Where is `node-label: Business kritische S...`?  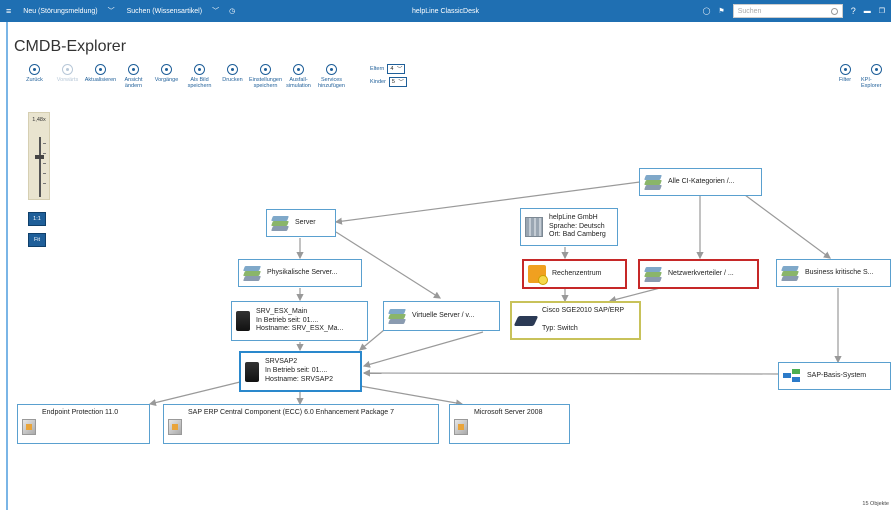 node-label: Business kritische S... is located at coordinates (839, 272).